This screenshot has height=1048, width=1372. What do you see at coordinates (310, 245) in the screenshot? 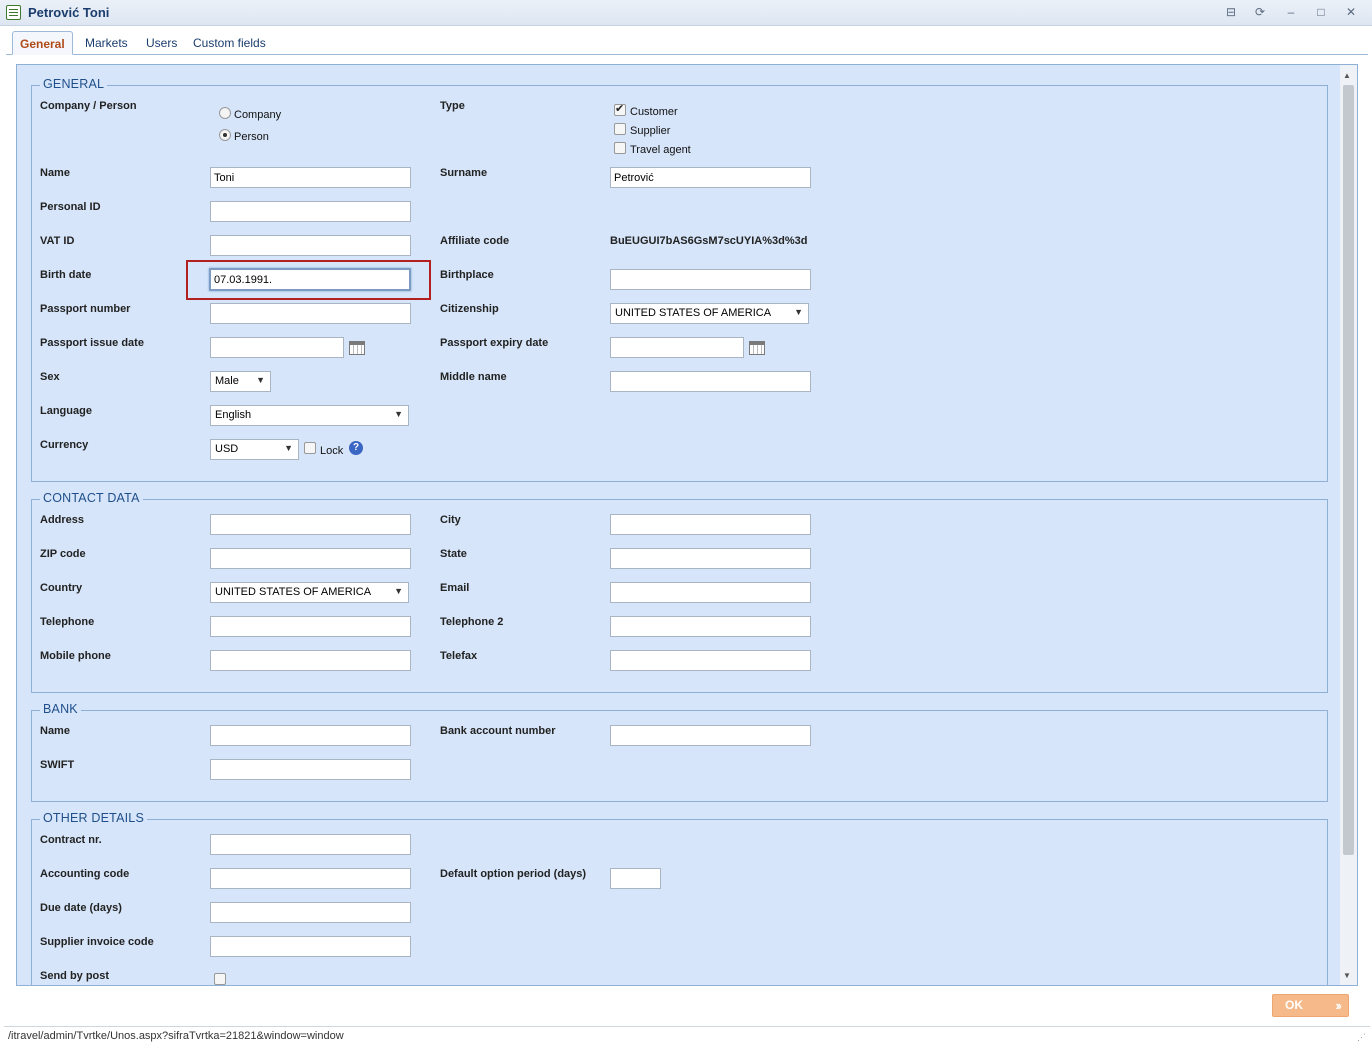
I see `vat-id-input` at bounding box center [310, 245].